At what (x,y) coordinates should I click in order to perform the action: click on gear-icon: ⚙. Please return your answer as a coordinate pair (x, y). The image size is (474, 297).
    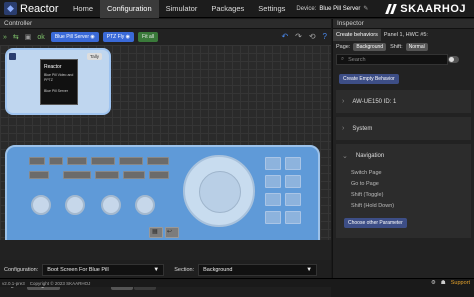
    Looking at the image, I should click on (433, 283).